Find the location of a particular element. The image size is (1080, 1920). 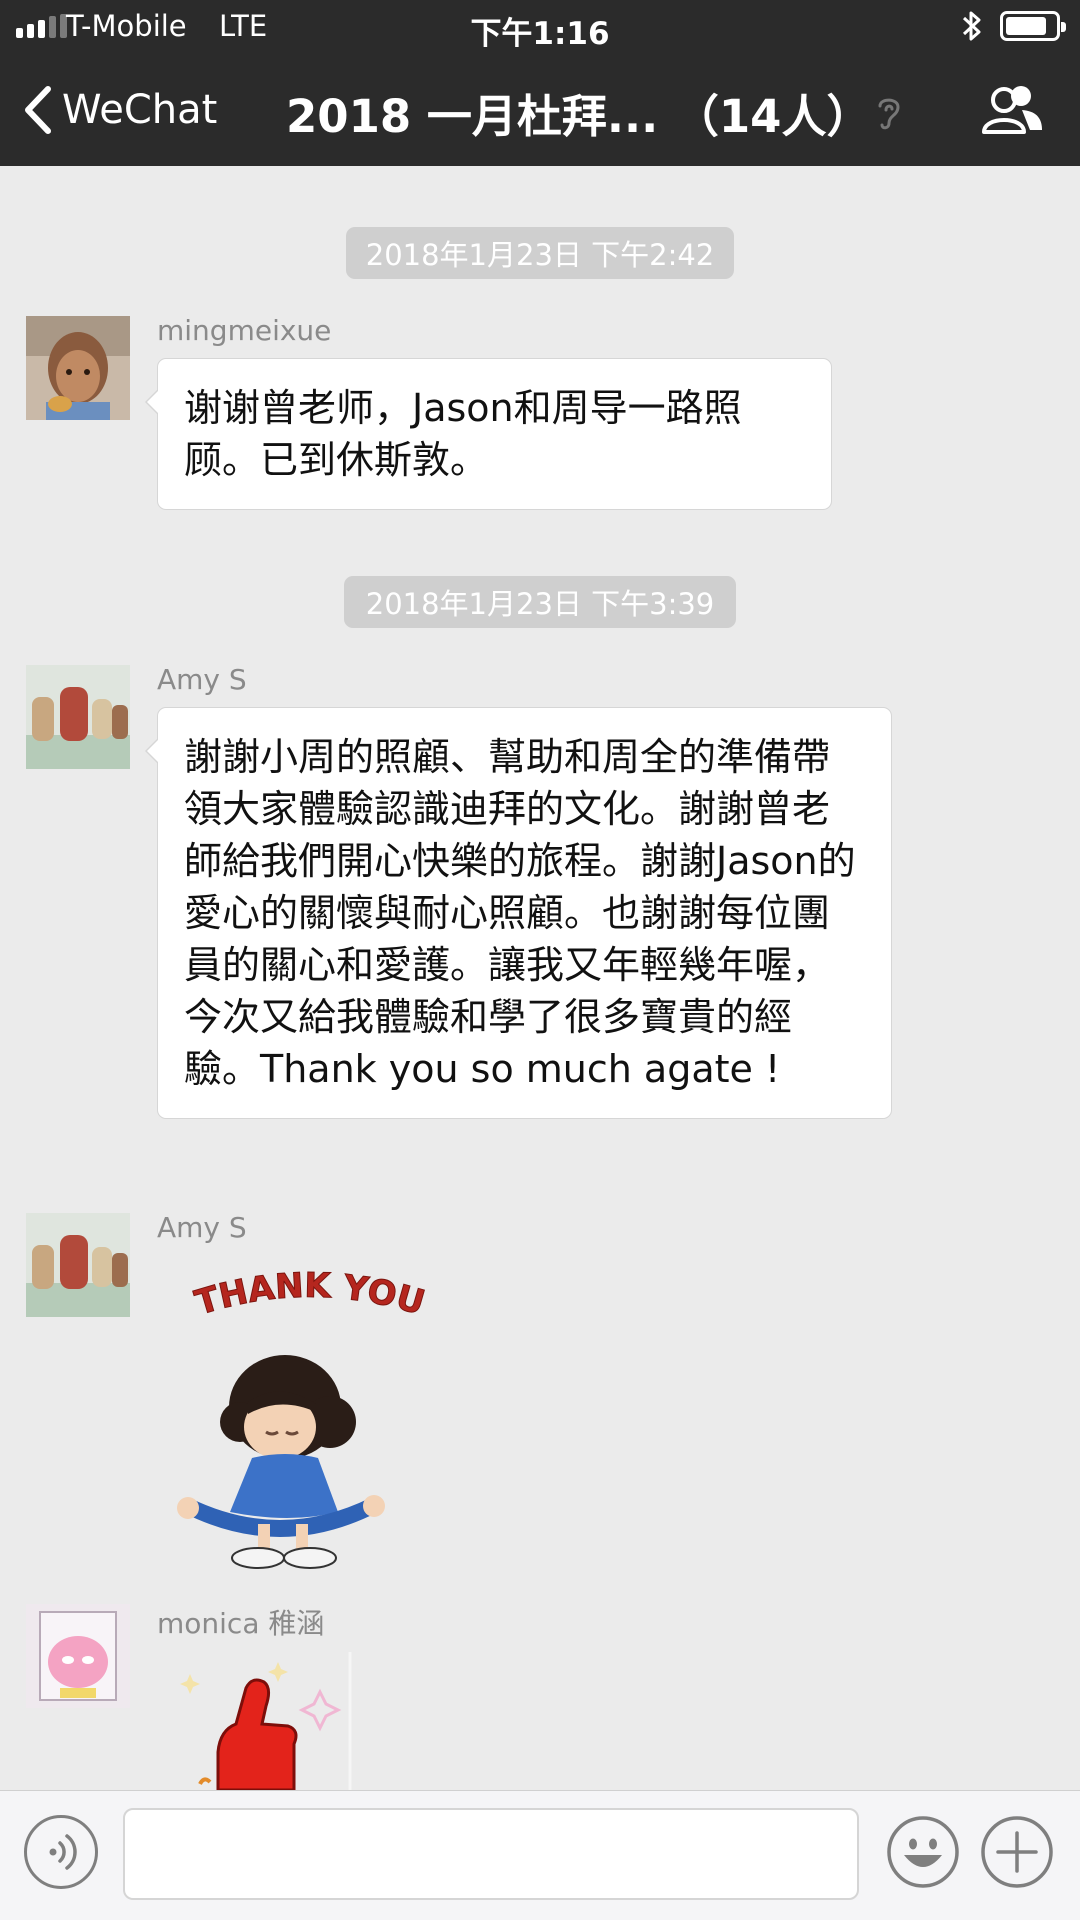

status-time: 下午1:16 is located at coordinates (540, 34).